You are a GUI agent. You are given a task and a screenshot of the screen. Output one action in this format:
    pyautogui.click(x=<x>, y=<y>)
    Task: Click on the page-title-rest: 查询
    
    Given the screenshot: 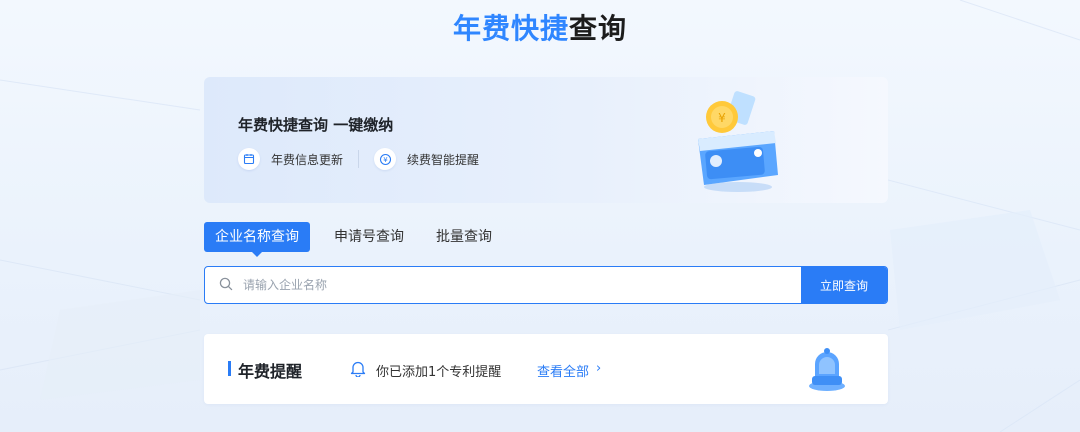 What is the action you would take?
    pyautogui.click(x=598, y=28)
    